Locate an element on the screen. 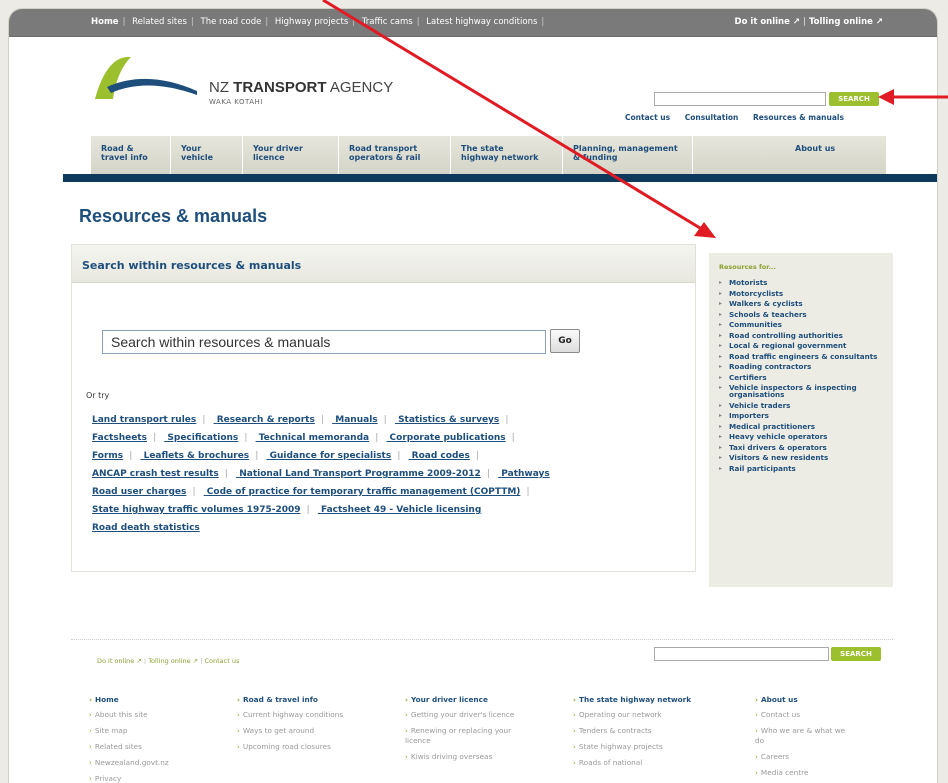  link-factsheets: Factsheets is located at coordinates (119, 438).